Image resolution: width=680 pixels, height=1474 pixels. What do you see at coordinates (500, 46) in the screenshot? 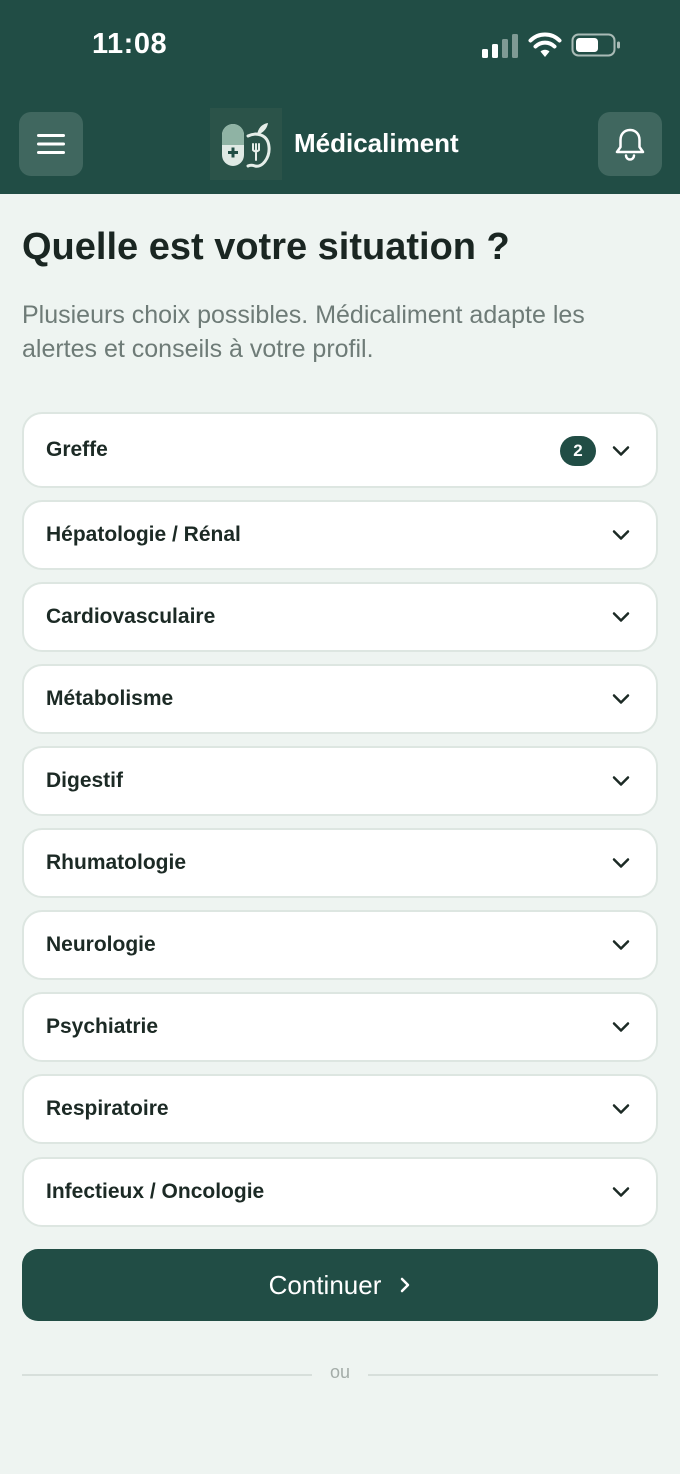
I see `cellular-signal-icon` at bounding box center [500, 46].